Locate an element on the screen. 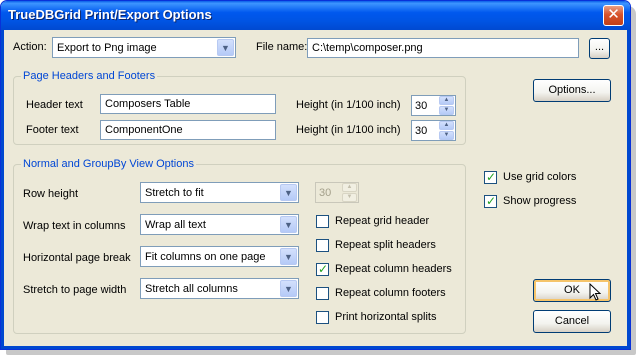 Image resolution: width=640 pixels, height=359 pixels. stretch-width-select-value: Stretch all columns is located at coordinates (191, 289).